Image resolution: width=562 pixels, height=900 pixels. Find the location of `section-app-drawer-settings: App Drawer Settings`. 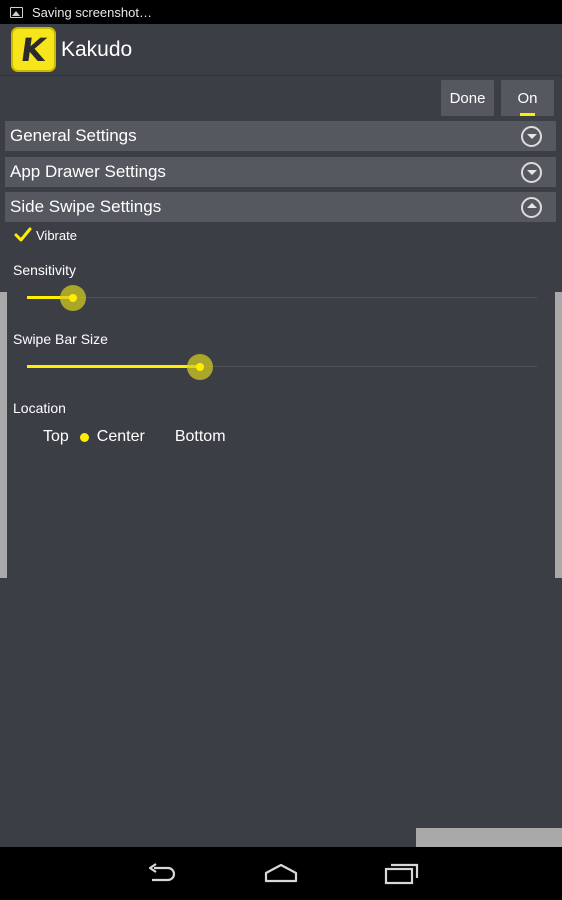

section-app-drawer-settings: App Drawer Settings is located at coordinates (280, 172).